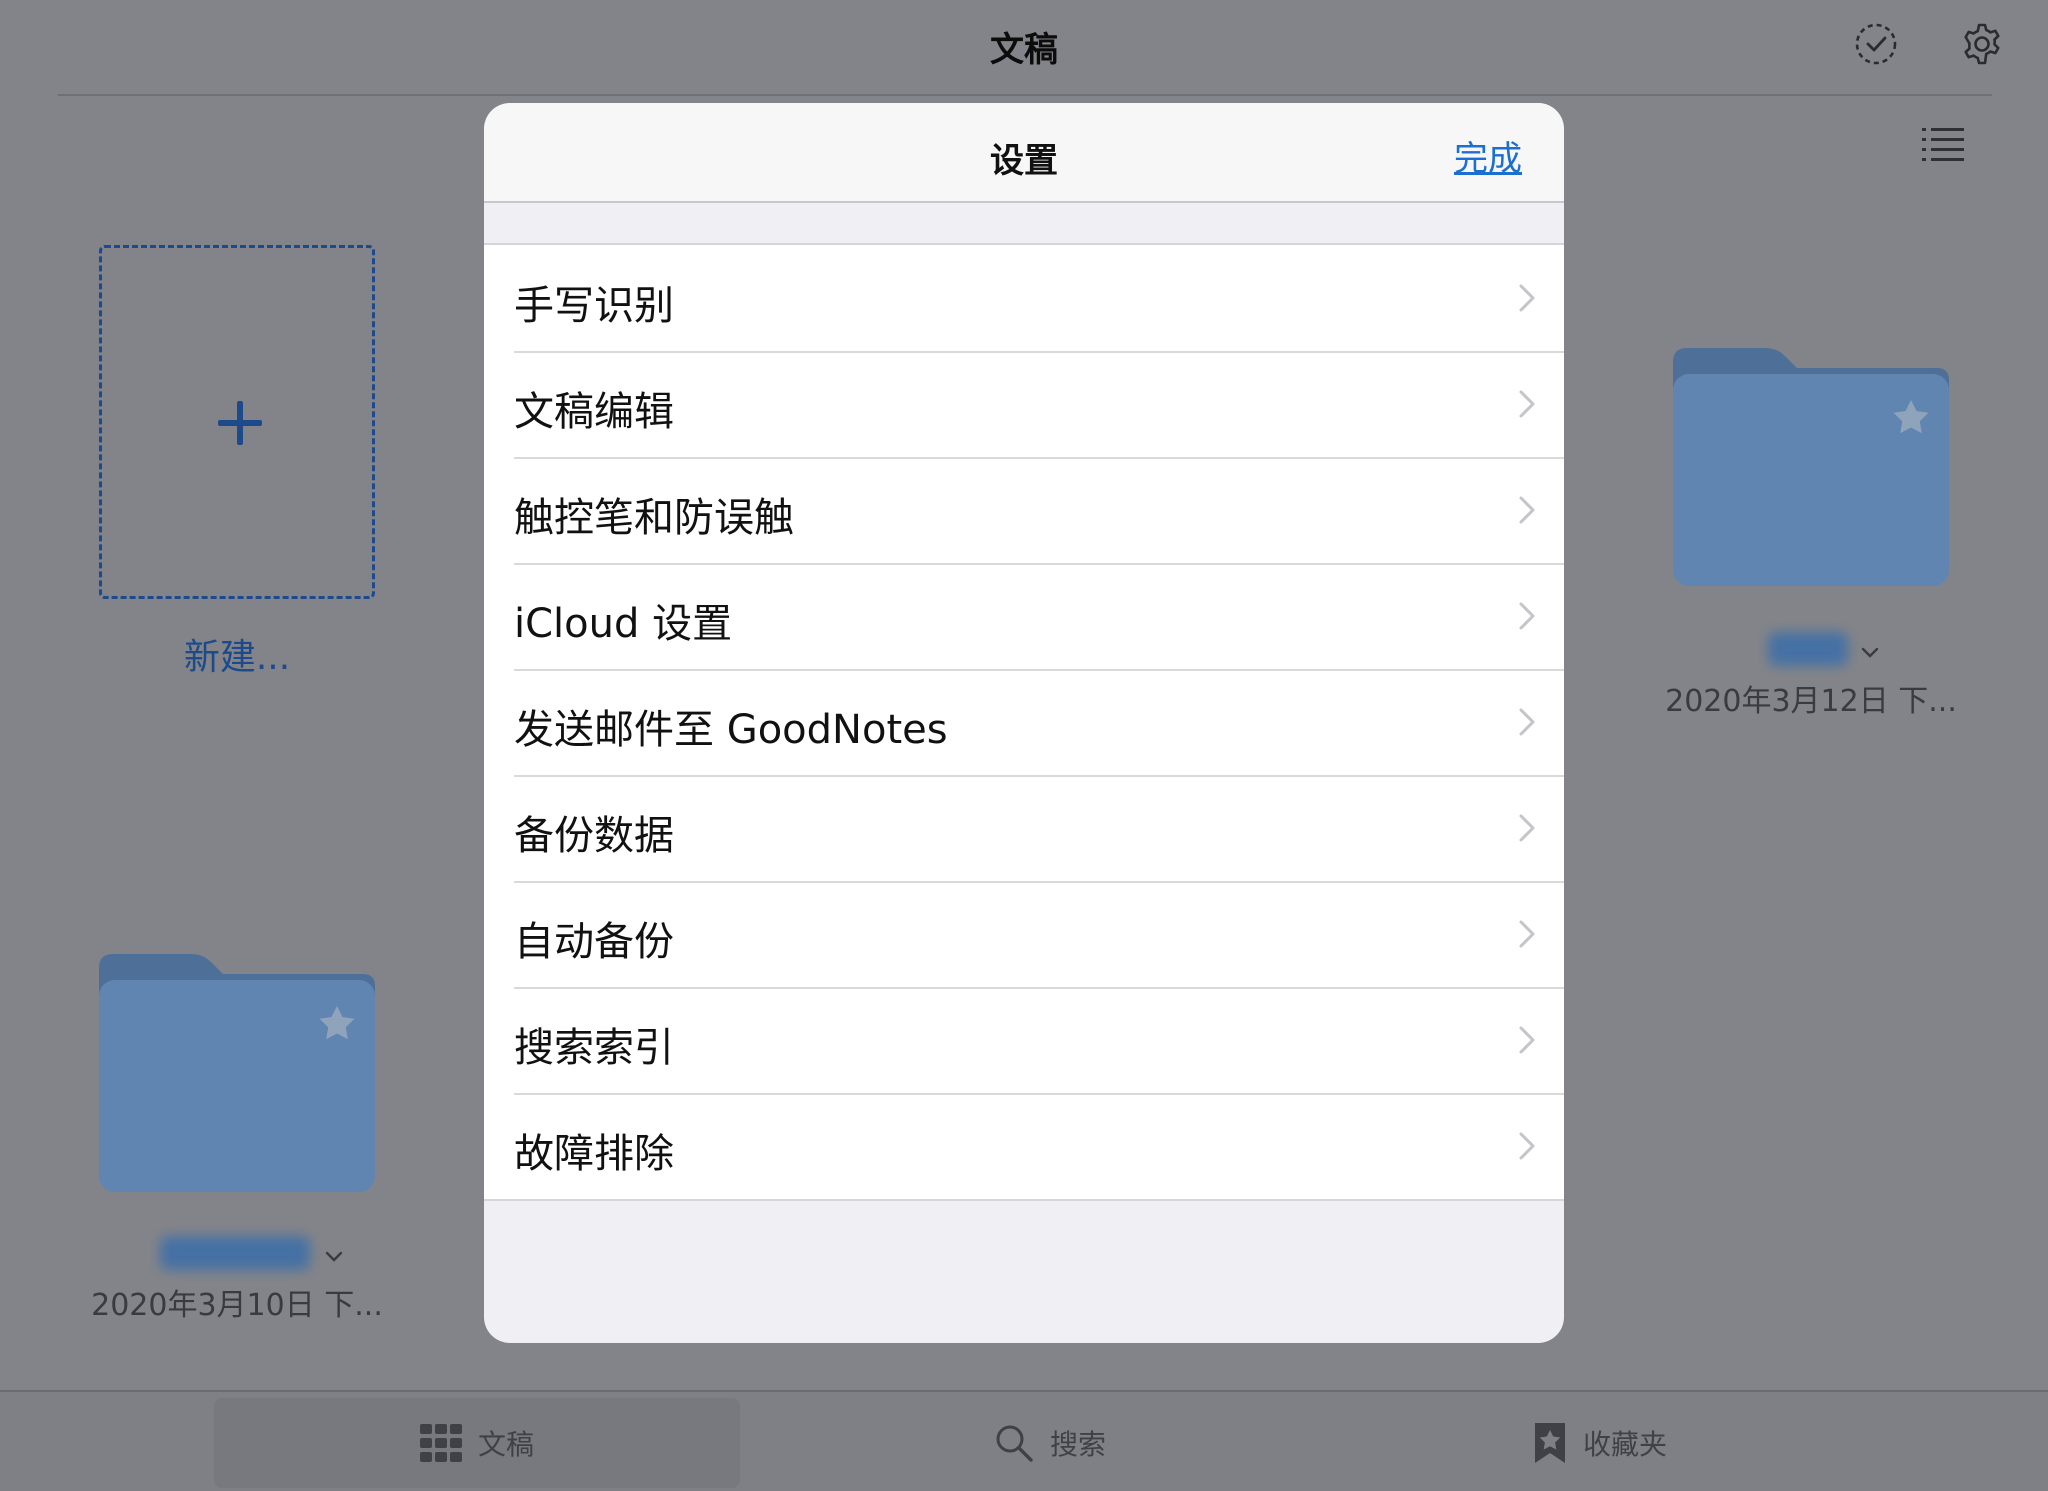 The image size is (2048, 1491). Describe the element at coordinates (1982, 44) in the screenshot. I see `gear-icon` at that location.